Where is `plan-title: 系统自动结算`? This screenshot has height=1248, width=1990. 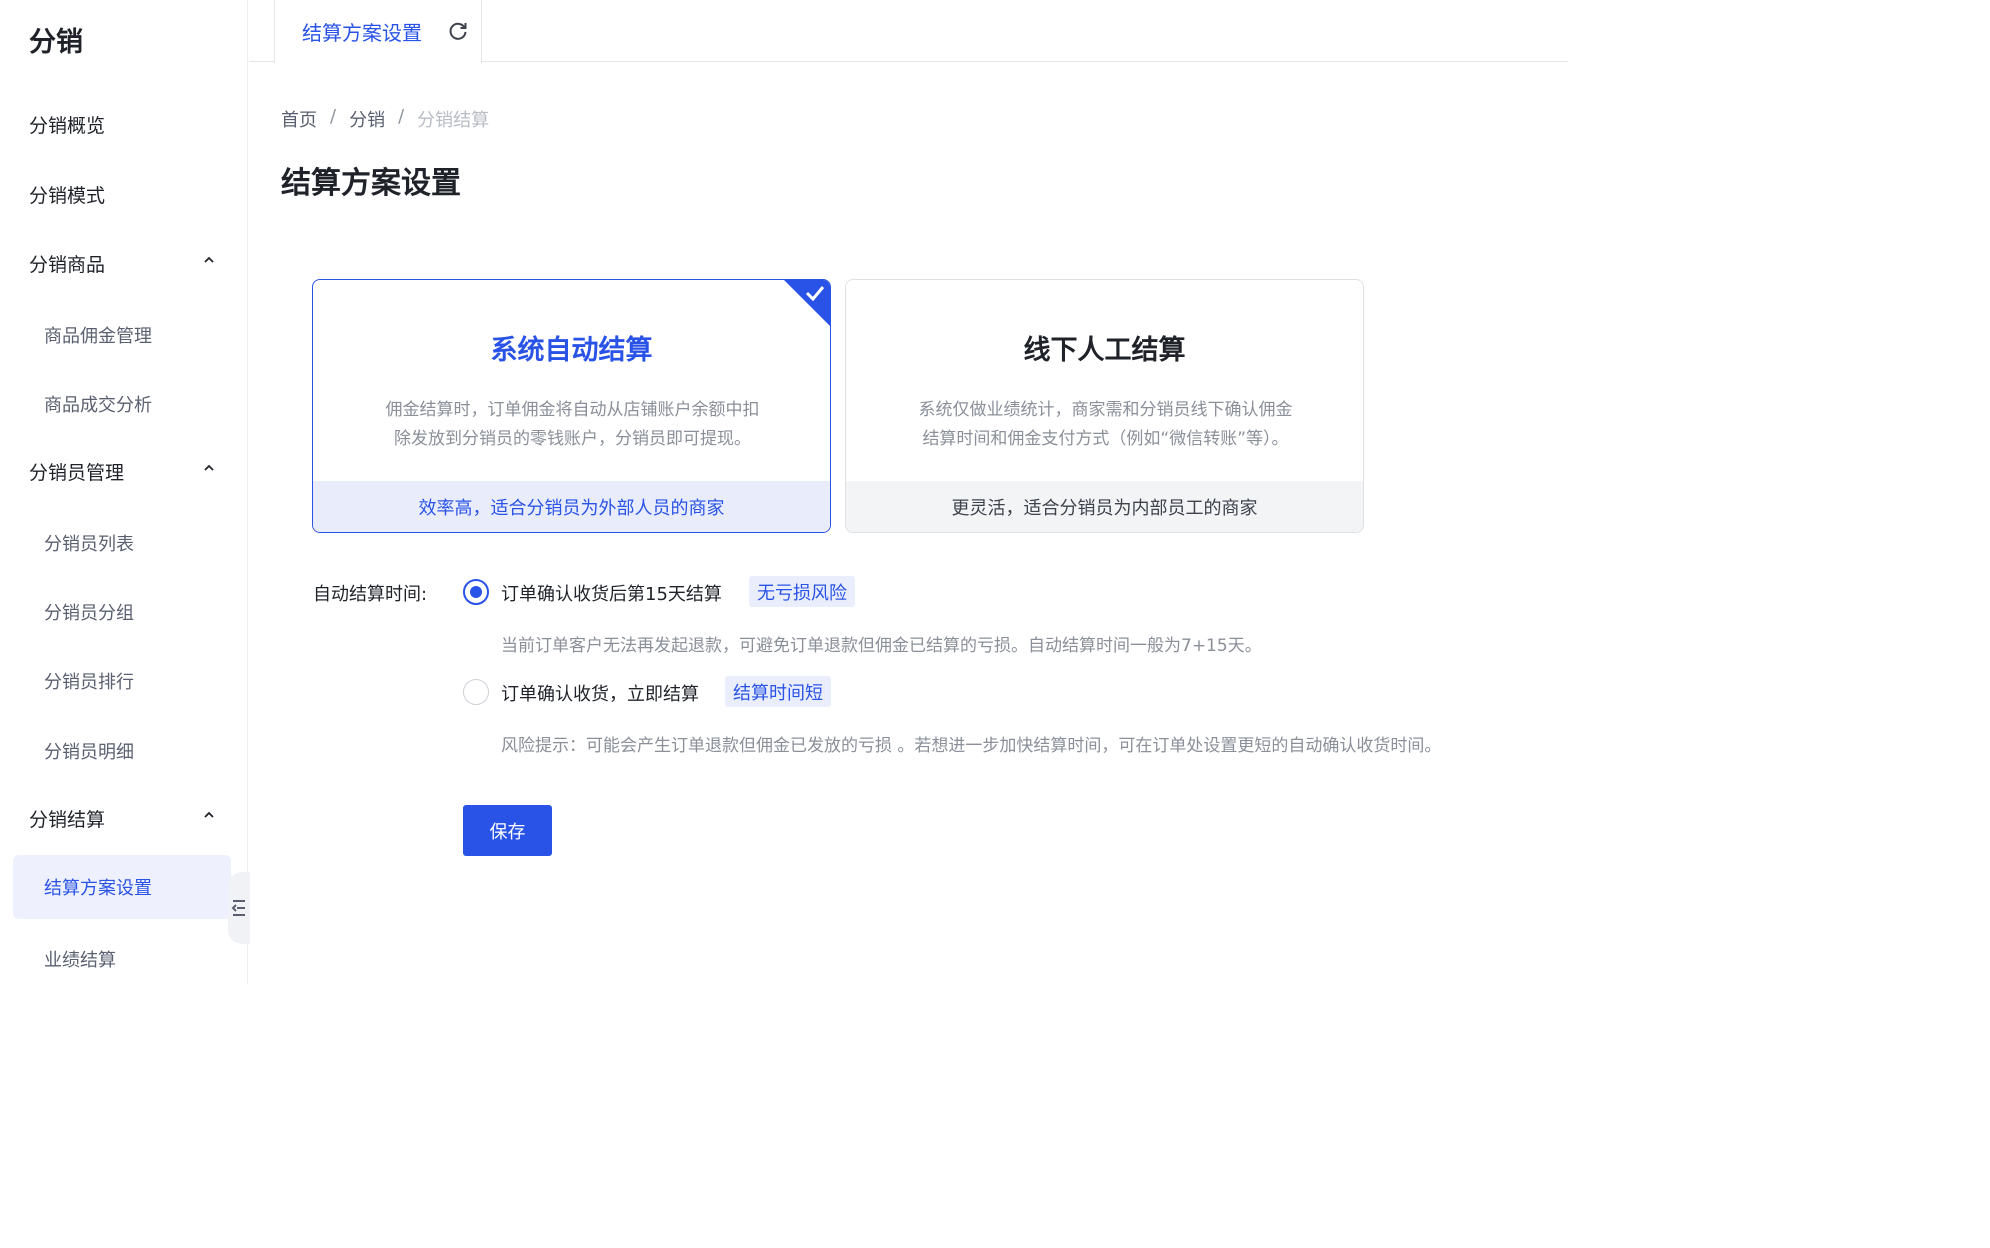
plan-title: 系统自动结算 is located at coordinates (571, 350).